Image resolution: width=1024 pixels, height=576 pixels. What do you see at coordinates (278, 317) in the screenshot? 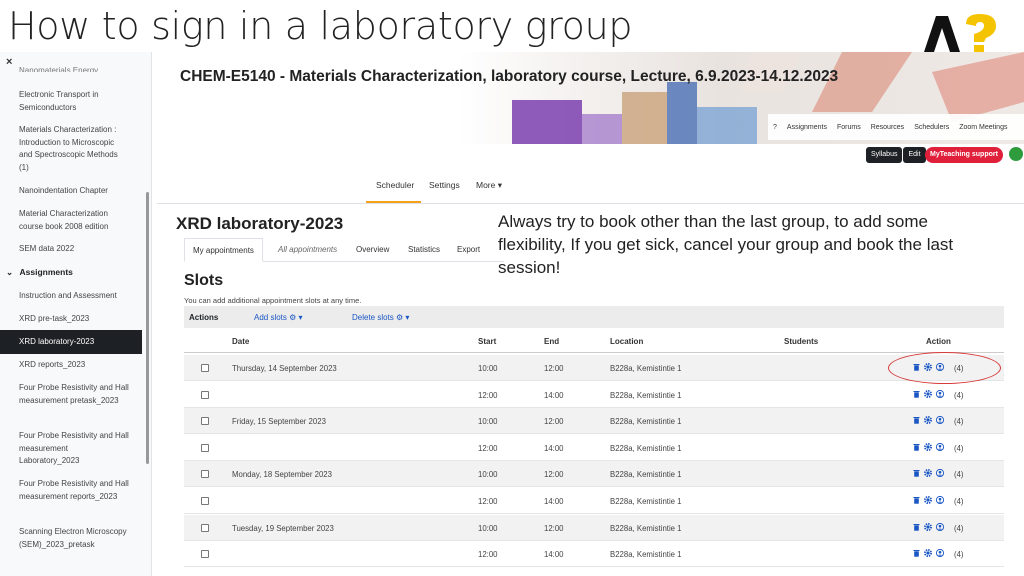
I see `add-slots-menu: Add slots ⚙ ▾` at bounding box center [278, 317].